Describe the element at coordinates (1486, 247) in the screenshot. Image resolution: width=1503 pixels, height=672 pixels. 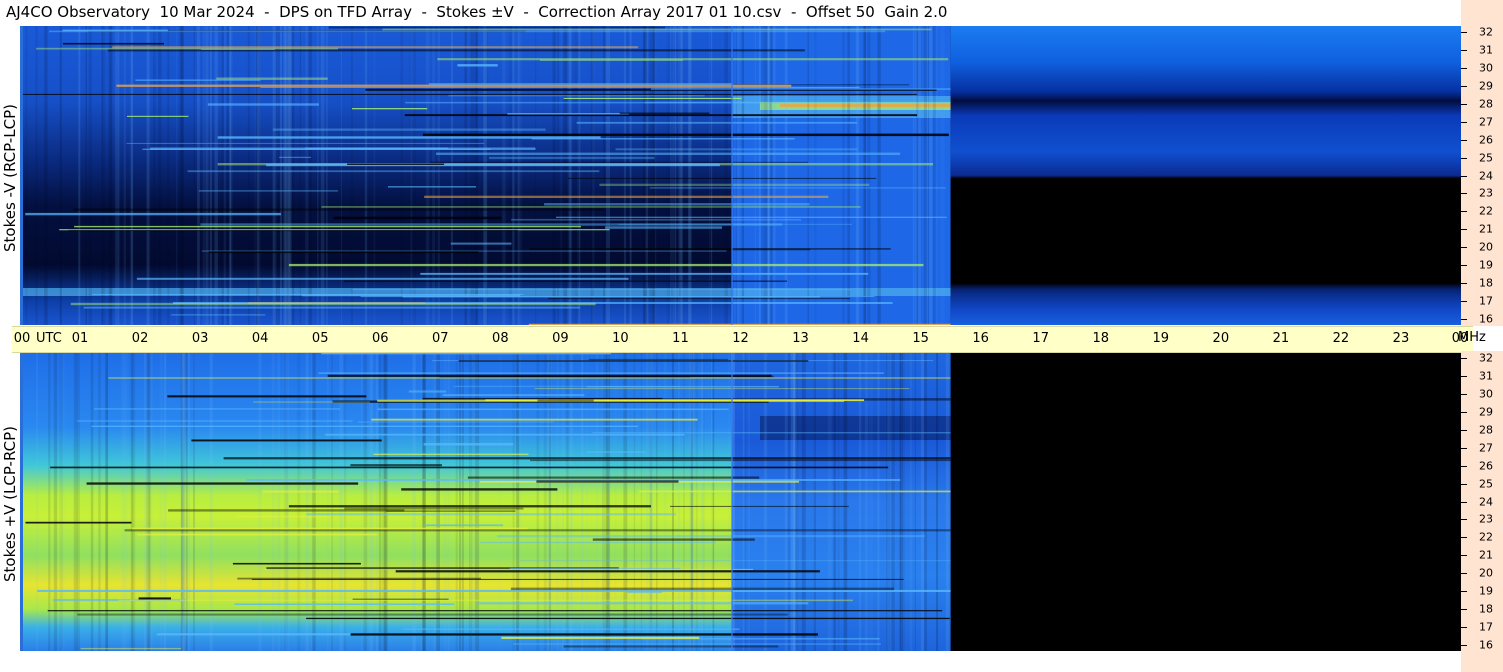
I see `freq-tick-label: 20` at that location.